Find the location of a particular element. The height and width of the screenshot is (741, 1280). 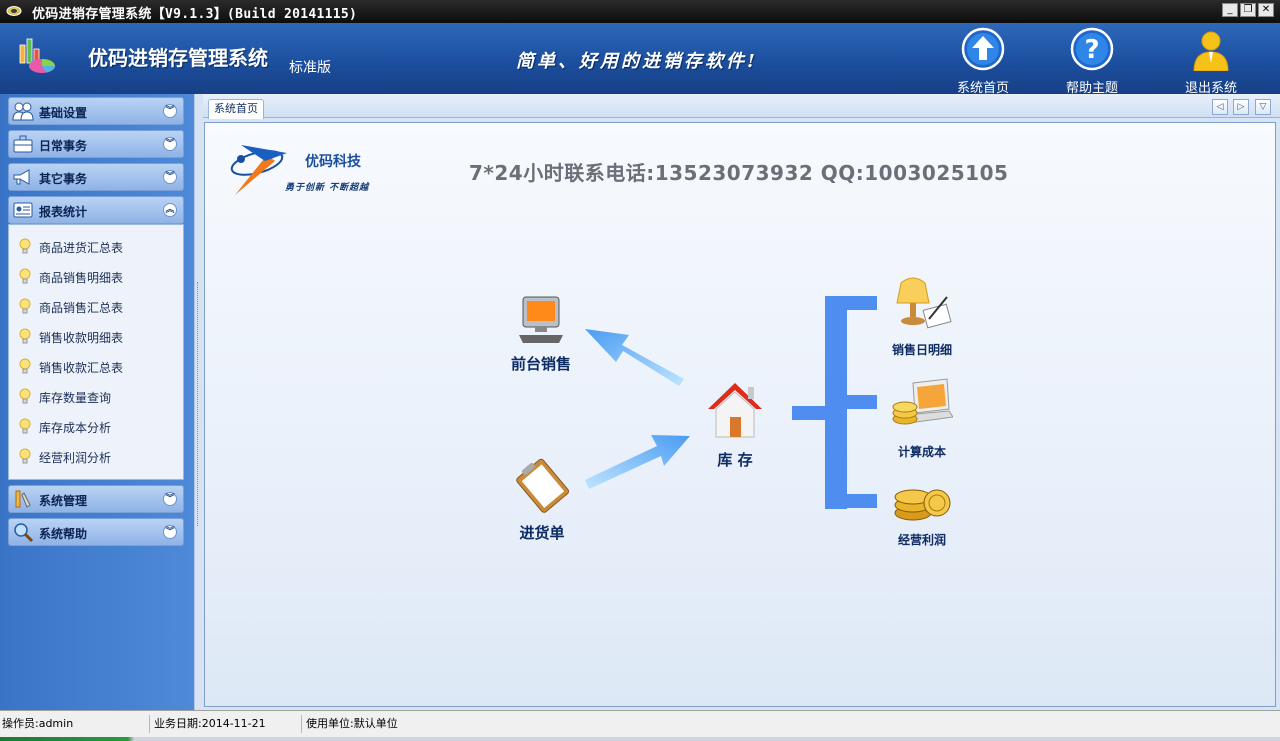

arrow-from-purchase is located at coordinates (637, 462).